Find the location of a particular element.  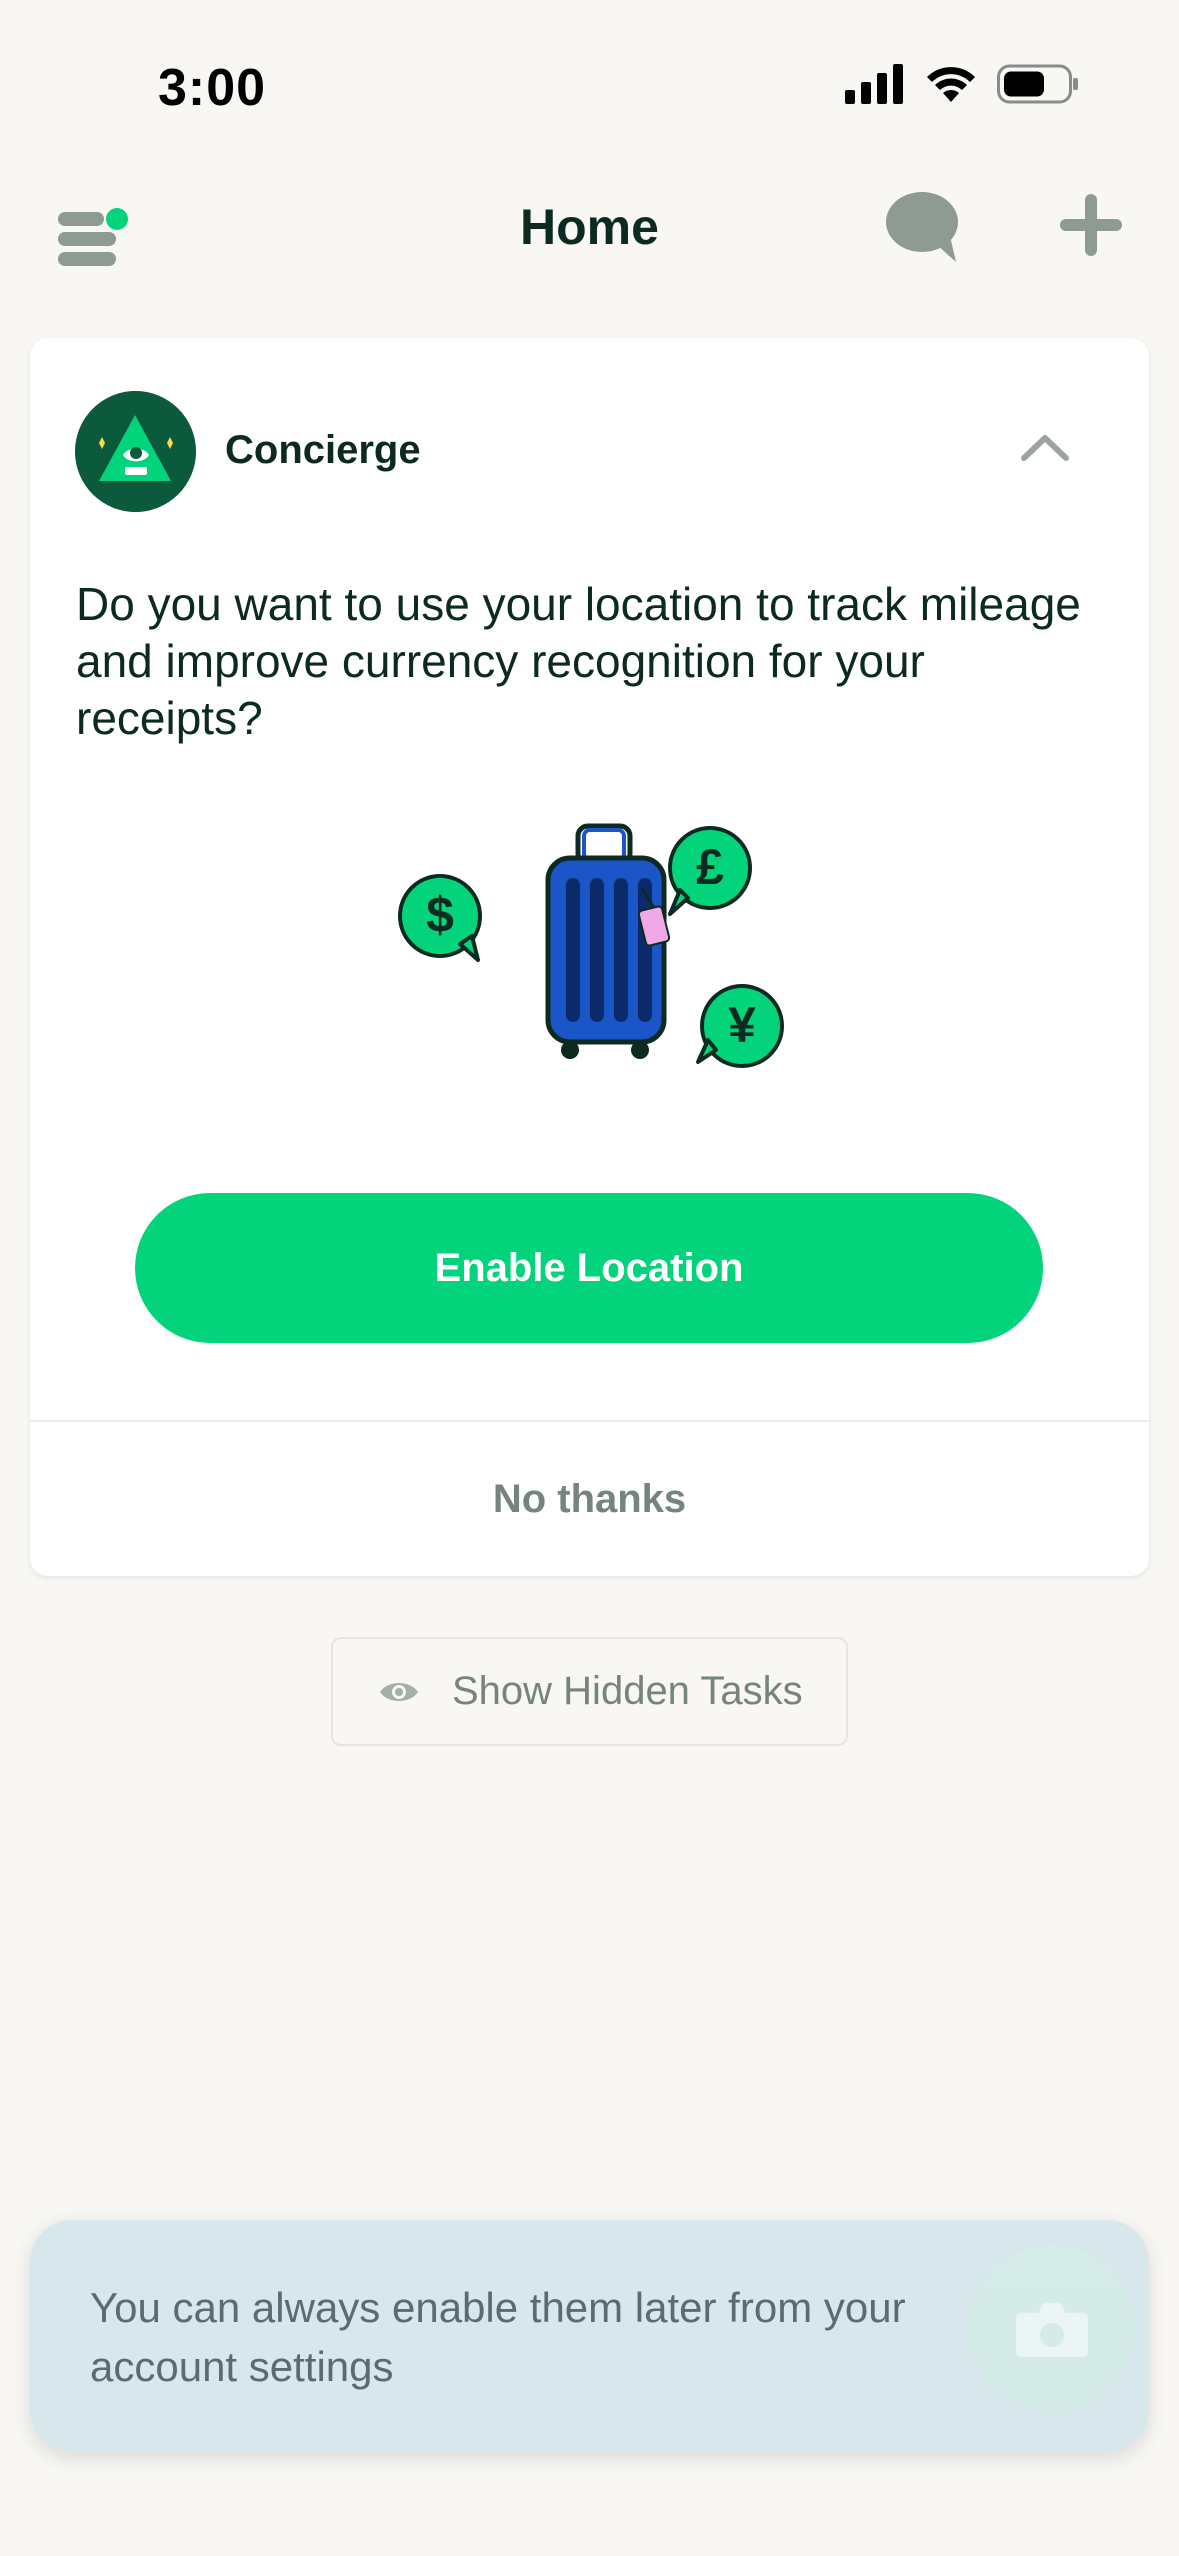

collapse-button is located at coordinates (1045, 448).